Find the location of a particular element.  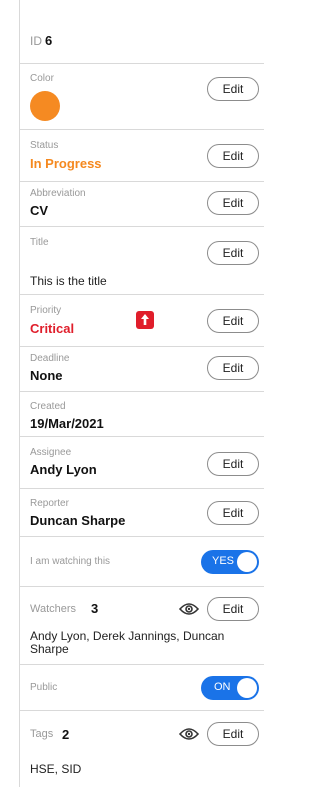

abbreviation-row: Abbreviation CV Edit is located at coordinates (142, 204).